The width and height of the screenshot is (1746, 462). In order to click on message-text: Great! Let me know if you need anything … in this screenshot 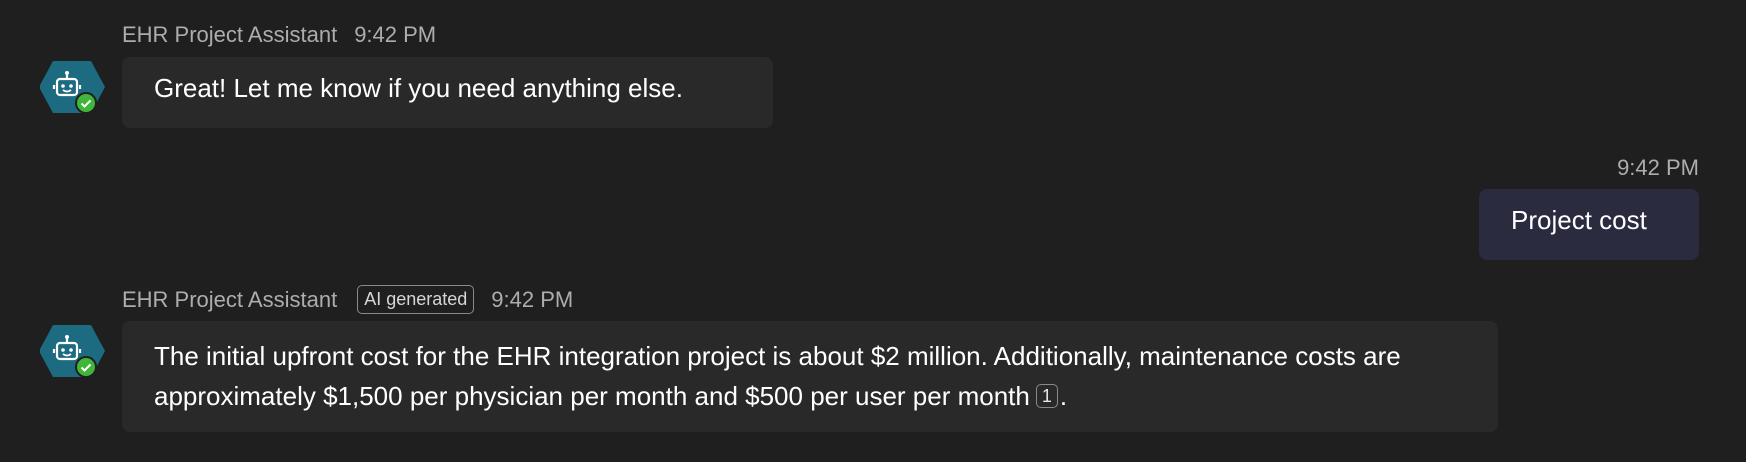, I will do `click(418, 88)`.